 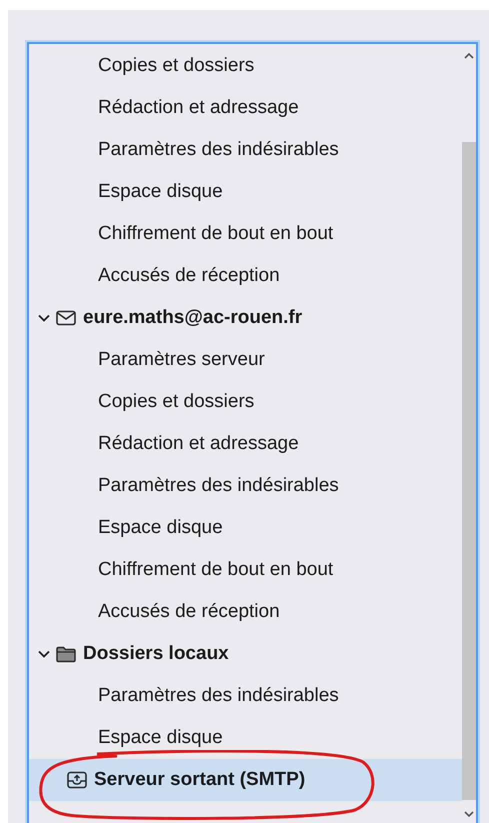 I want to click on tree-item: Serveur sortant (SMTP), so click(x=245, y=780).